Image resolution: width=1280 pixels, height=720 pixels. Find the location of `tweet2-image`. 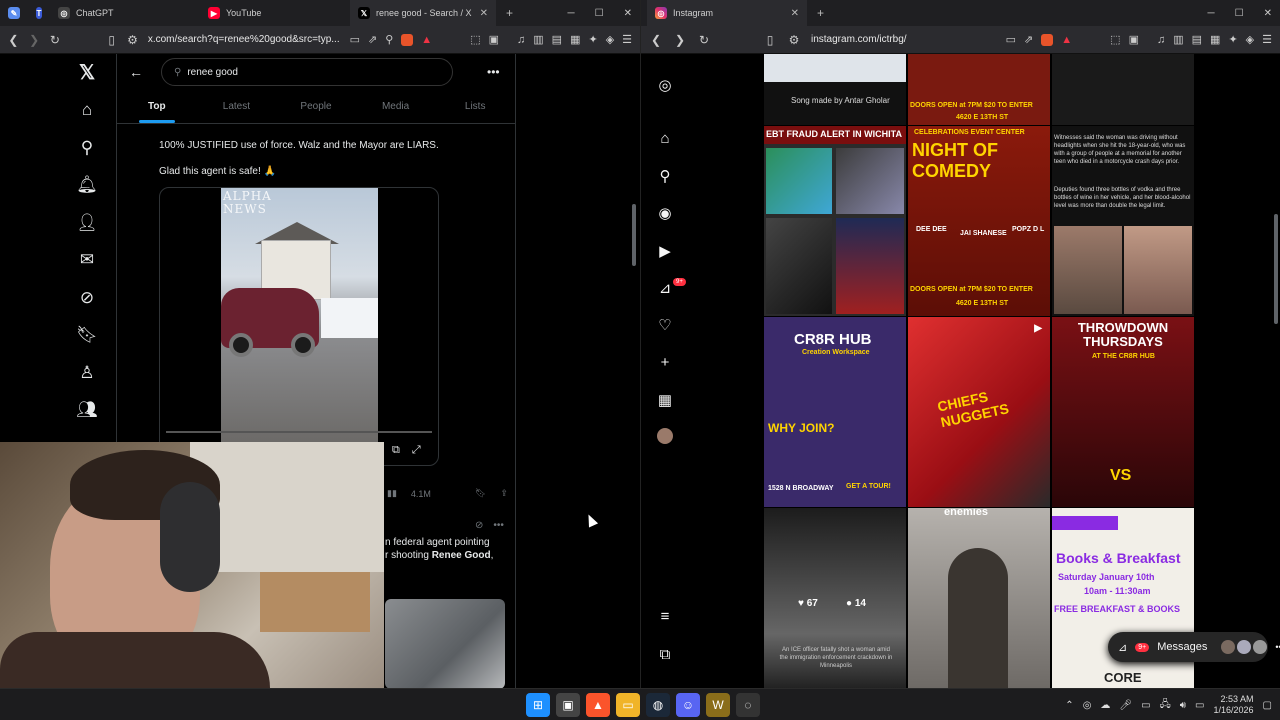

tweet2-image is located at coordinates (445, 643).